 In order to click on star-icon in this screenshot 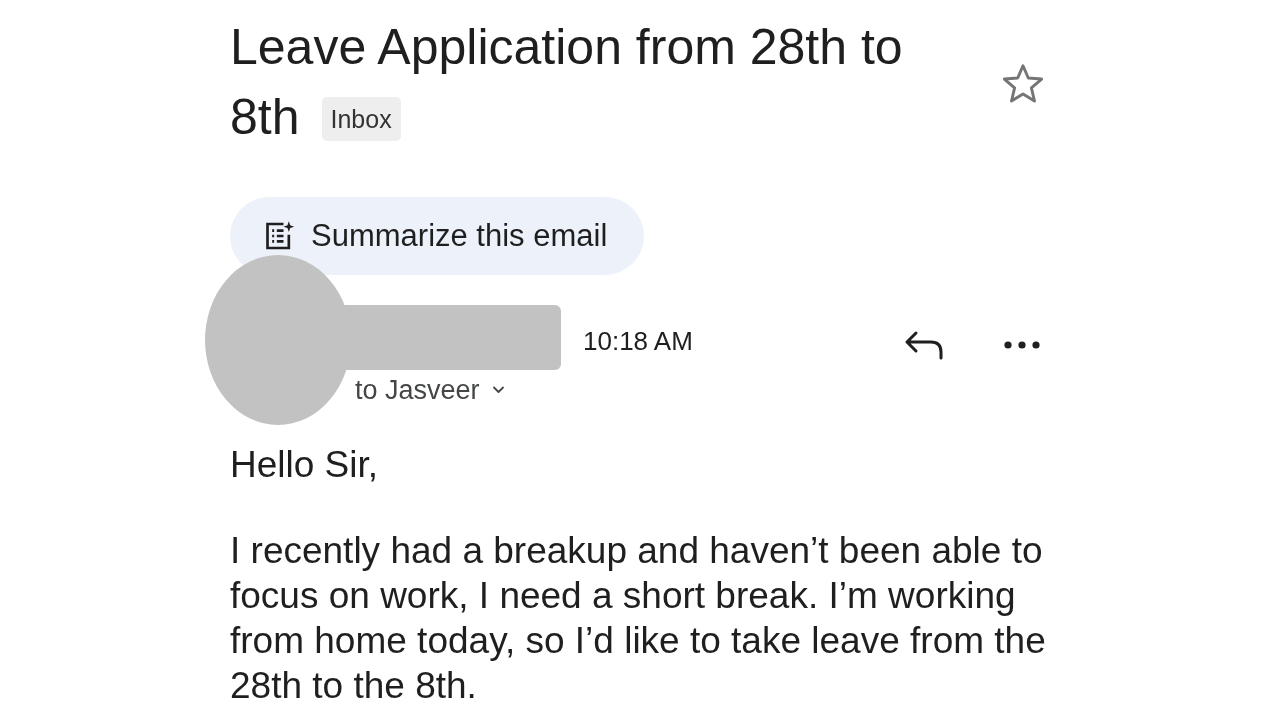, I will do `click(1023, 84)`.